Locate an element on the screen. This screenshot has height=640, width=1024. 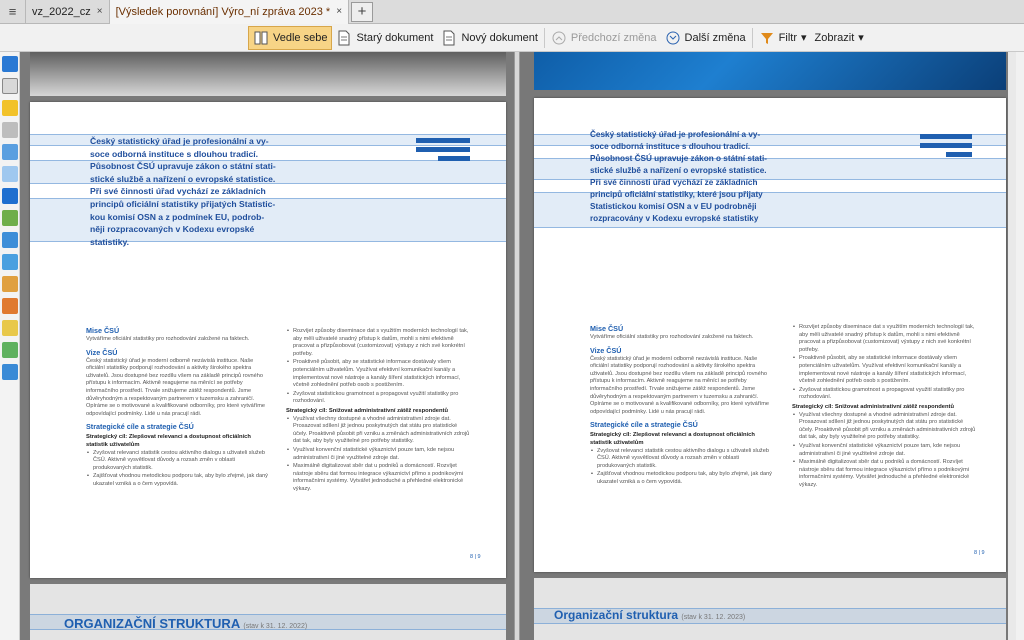
view-label: Zobrazit is located at coordinates (834, 37).